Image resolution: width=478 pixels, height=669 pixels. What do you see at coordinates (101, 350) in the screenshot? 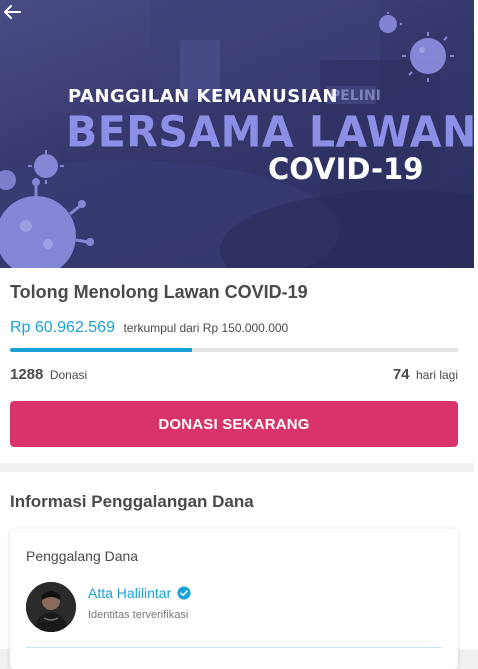
I see `progress-bar-fill` at bounding box center [101, 350].